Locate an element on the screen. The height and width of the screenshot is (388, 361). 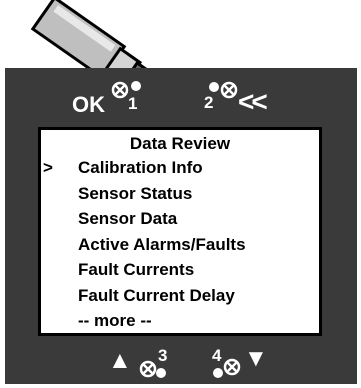
menu-item-label: Sensor Data is located at coordinates (128, 218).